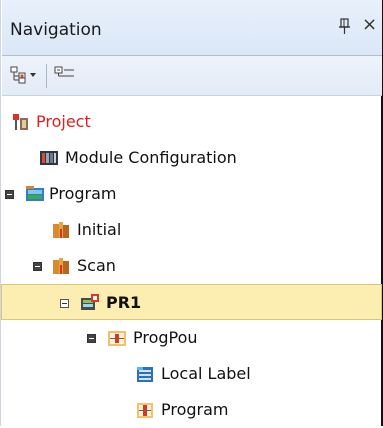 The height and width of the screenshot is (428, 383). Describe the element at coordinates (63, 121) in the screenshot. I see `tree-item-label: Project` at that location.